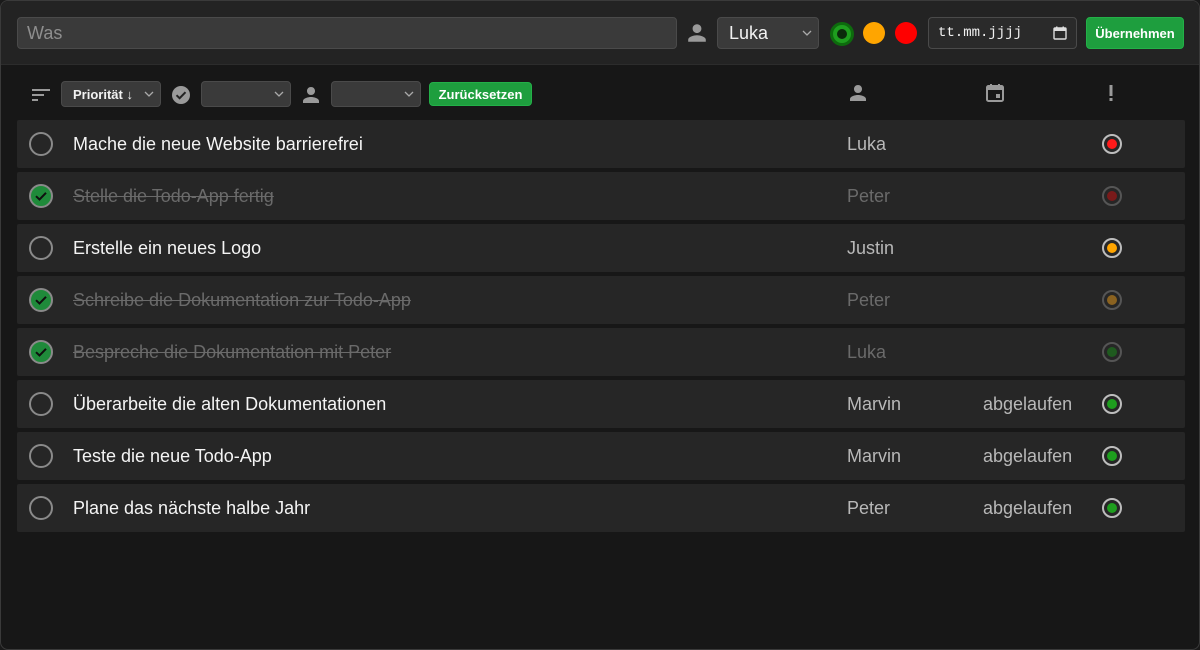 The width and height of the screenshot is (1200, 650). What do you see at coordinates (347, 33) in the screenshot?
I see `task-title-input` at bounding box center [347, 33].